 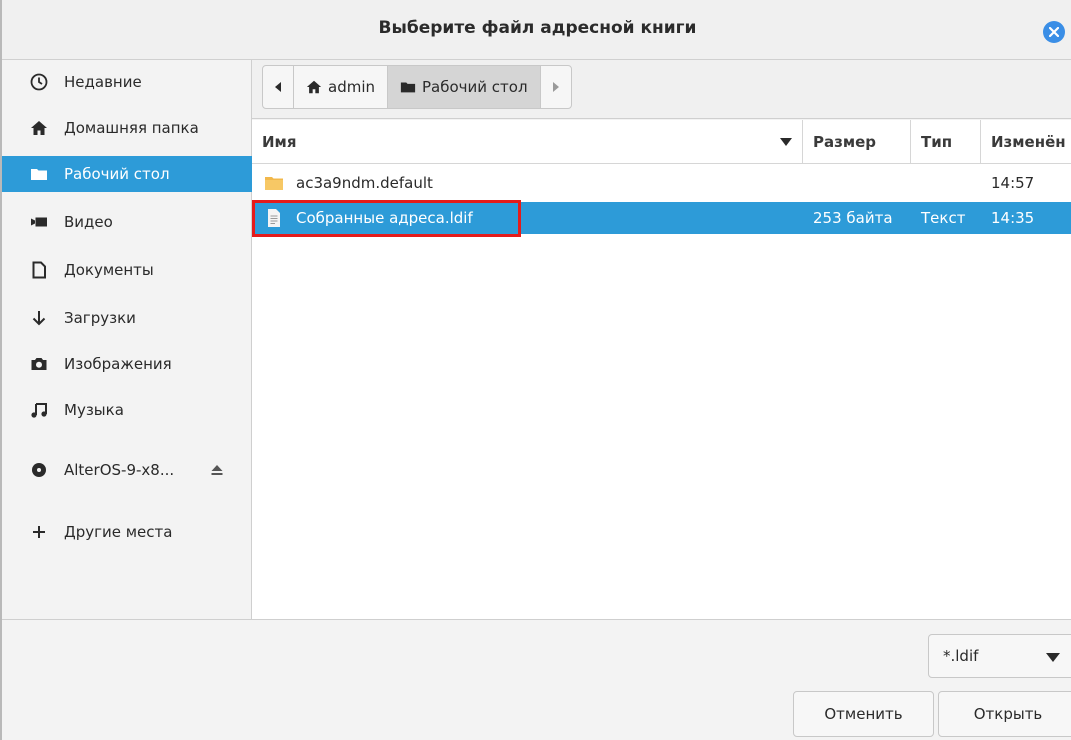 I want to click on path-segment-admin: admin, so click(x=341, y=87).